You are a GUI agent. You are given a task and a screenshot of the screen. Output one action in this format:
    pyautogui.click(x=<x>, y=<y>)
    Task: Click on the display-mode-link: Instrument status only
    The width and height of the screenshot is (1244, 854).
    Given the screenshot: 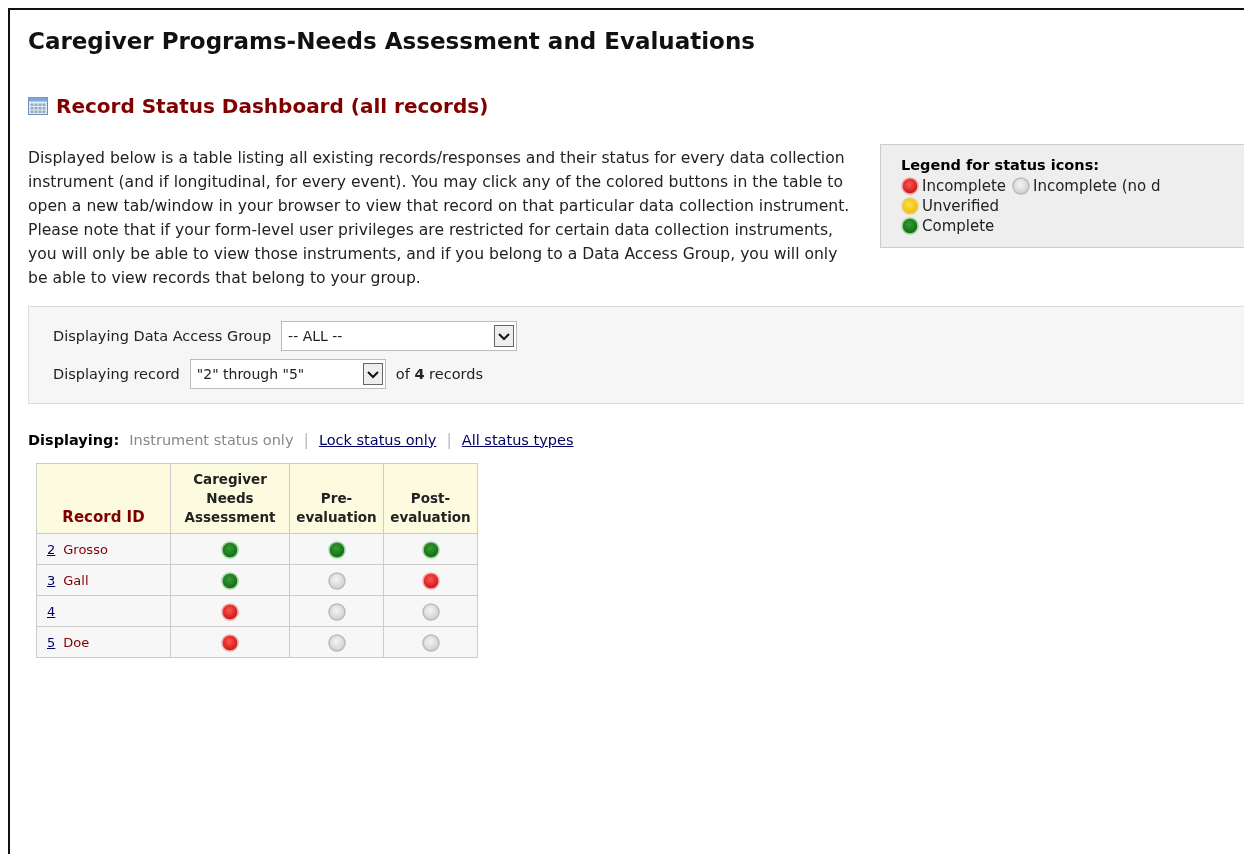 What is the action you would take?
    pyautogui.click(x=211, y=439)
    